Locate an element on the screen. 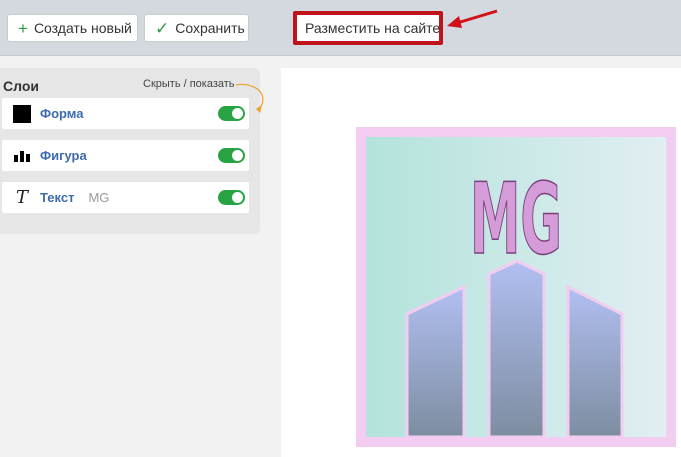 The width and height of the screenshot is (681, 457). publish-on-site-button: Разместить на сайте is located at coordinates (368, 28).